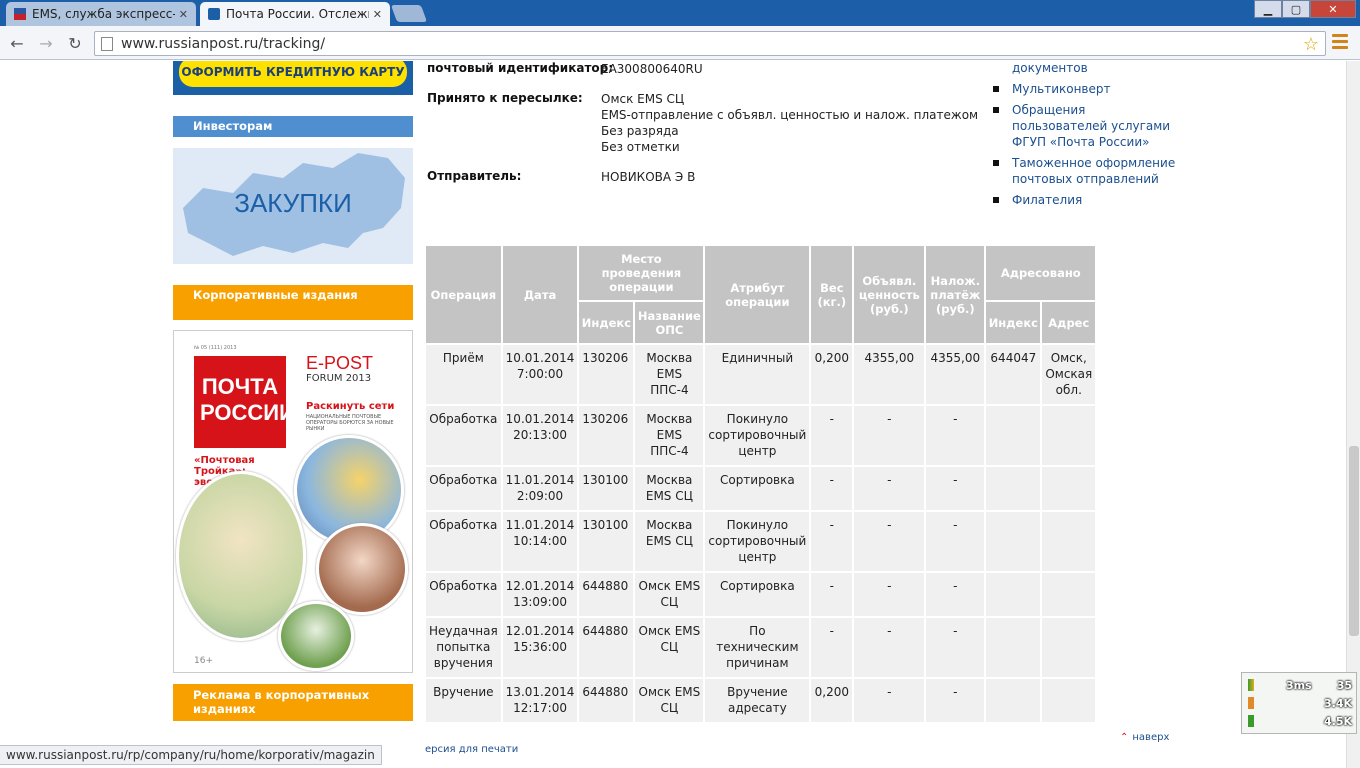 The height and width of the screenshot is (768, 1360). I want to click on widget-row-upload: 3.4K, so click(1299, 704).